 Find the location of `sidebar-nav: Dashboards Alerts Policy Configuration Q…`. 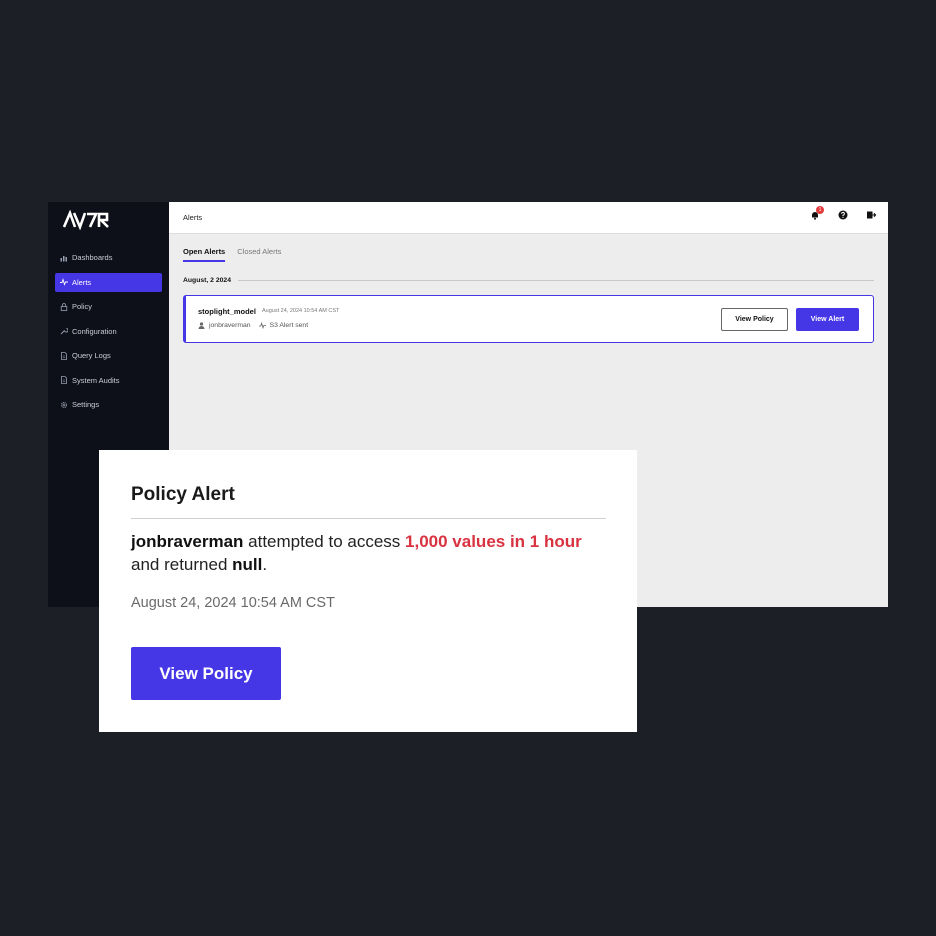

sidebar-nav: Dashboards Alerts Policy Configuration Q… is located at coordinates (108, 334).